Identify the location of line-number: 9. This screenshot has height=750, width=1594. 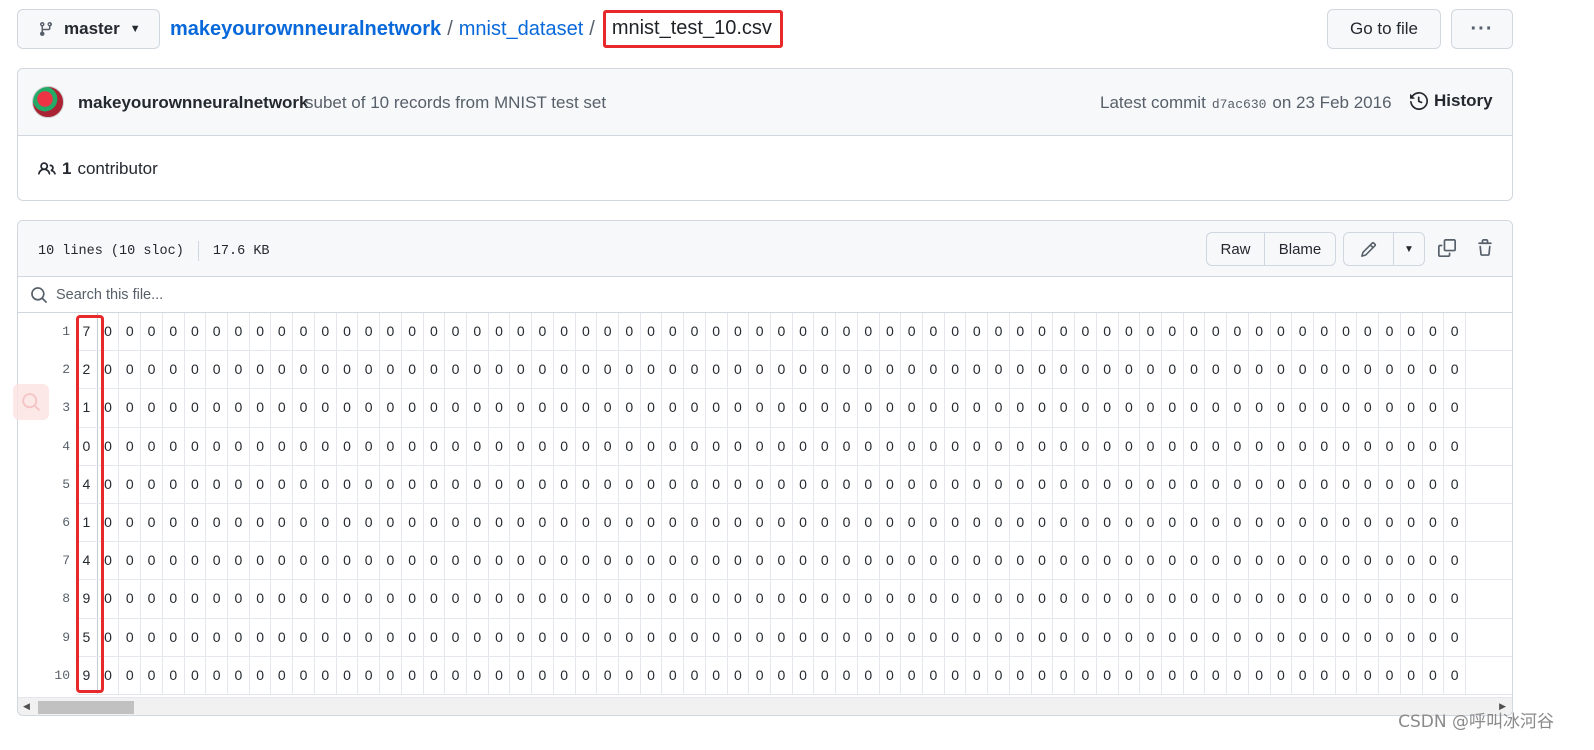
(47, 638).